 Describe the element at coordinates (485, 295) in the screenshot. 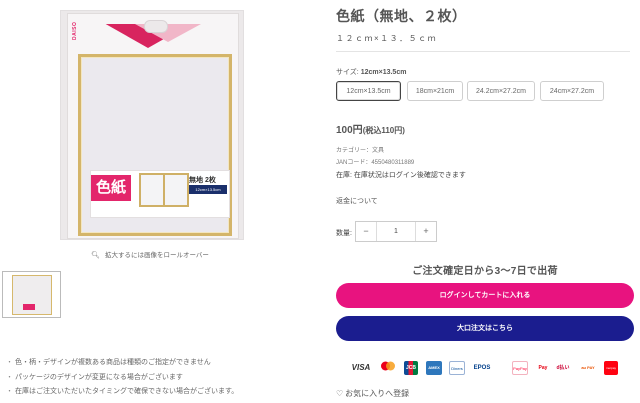

I see `login-add-to-cart-button: ログインしてカートに入れる` at that location.